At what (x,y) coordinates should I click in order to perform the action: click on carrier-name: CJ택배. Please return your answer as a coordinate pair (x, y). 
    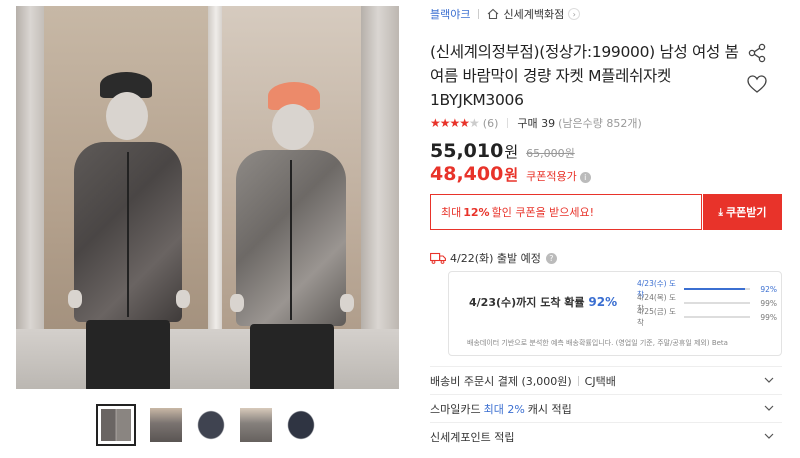
    Looking at the image, I should click on (600, 381).